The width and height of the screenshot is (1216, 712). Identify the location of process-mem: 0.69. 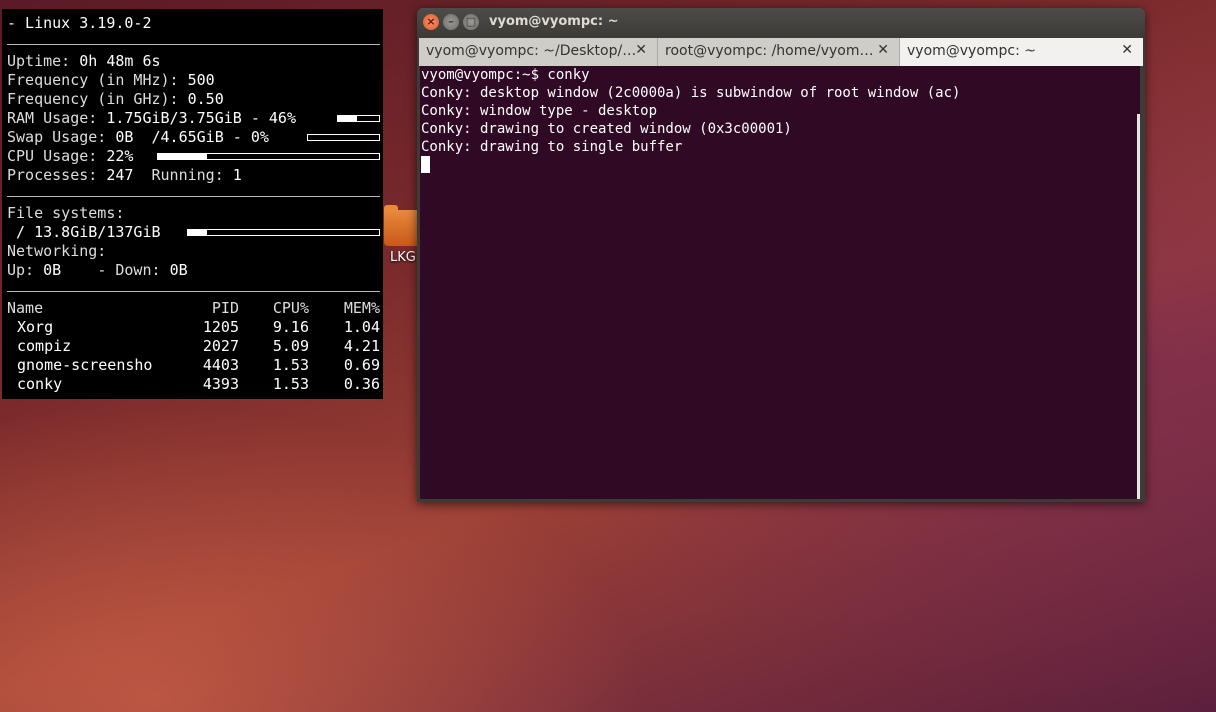
(361, 365).